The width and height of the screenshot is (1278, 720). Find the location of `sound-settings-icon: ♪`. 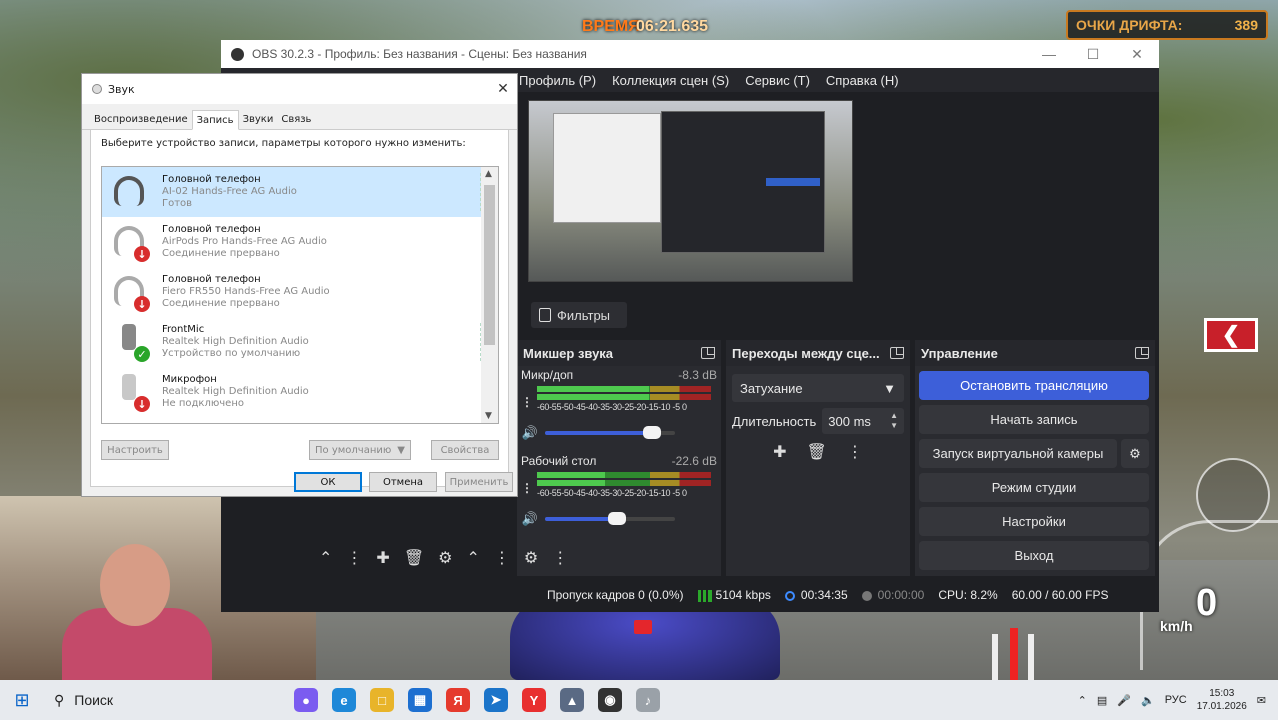

sound-settings-icon: ♪ is located at coordinates (648, 700).